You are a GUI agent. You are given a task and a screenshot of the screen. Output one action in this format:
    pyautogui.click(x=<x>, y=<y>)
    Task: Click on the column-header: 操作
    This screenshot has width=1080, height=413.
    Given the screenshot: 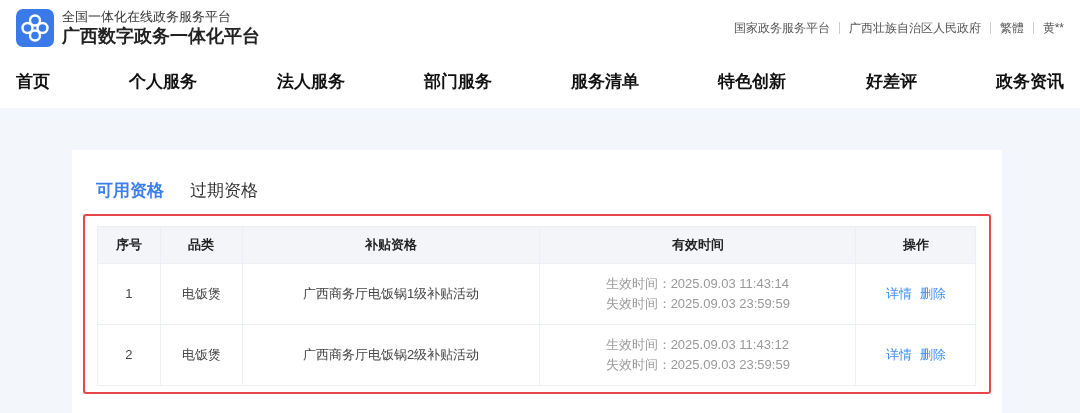 What is the action you would take?
    pyautogui.click(x=915, y=244)
    